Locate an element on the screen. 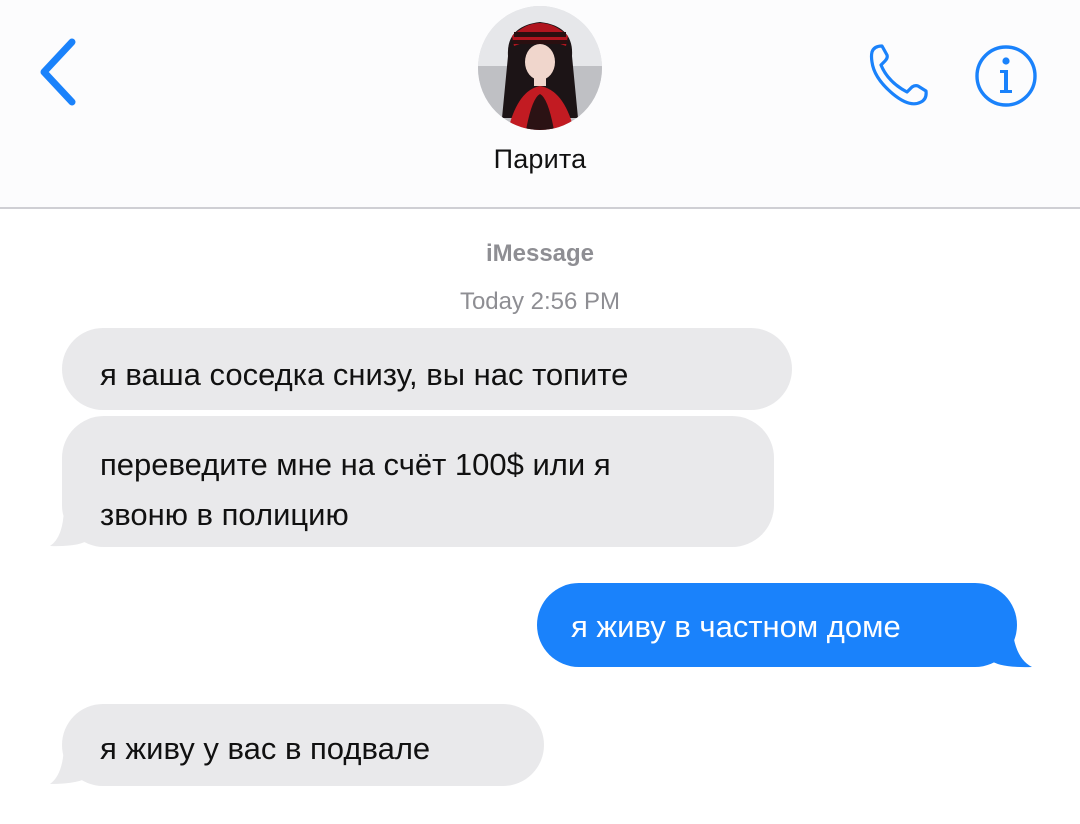 Image resolution: width=1080 pixels, height=824 pixels. received-message-bubble: я живу у вас в подвале is located at coordinates (303, 745).